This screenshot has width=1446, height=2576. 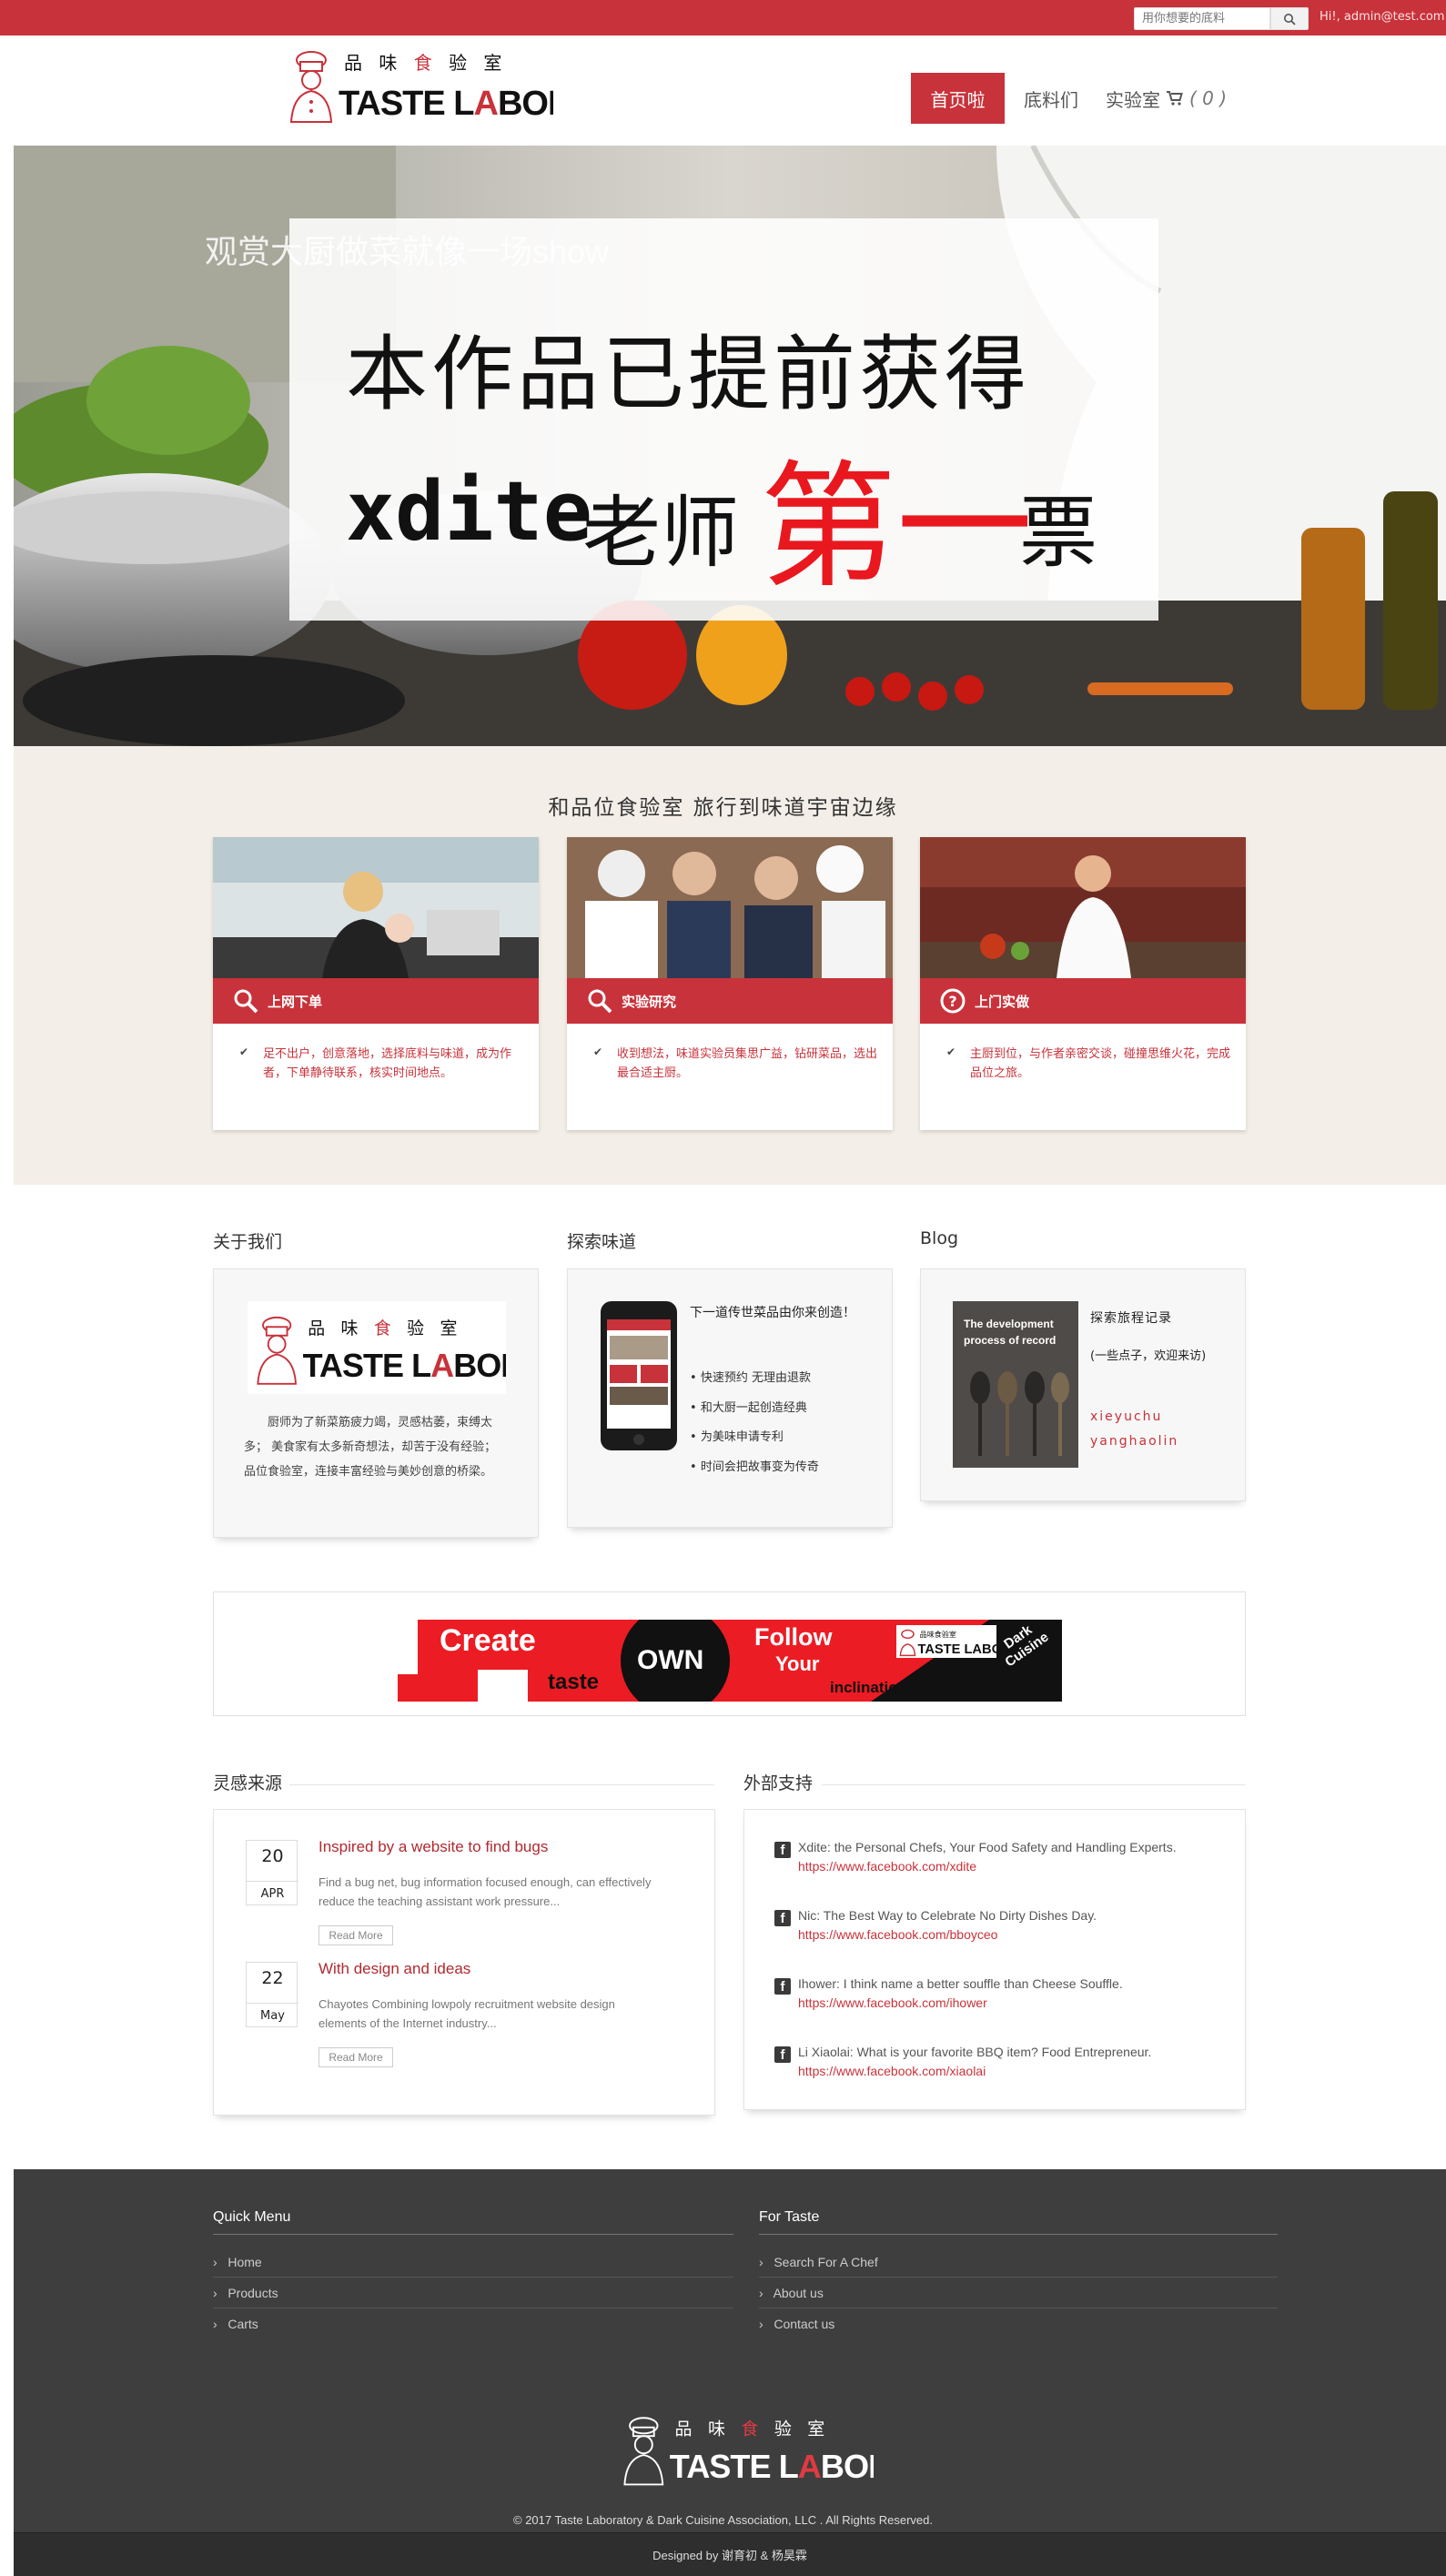 What do you see at coordinates (749, 1408) in the screenshot?
I see `explore-item: • 和大厨一起创造经典` at bounding box center [749, 1408].